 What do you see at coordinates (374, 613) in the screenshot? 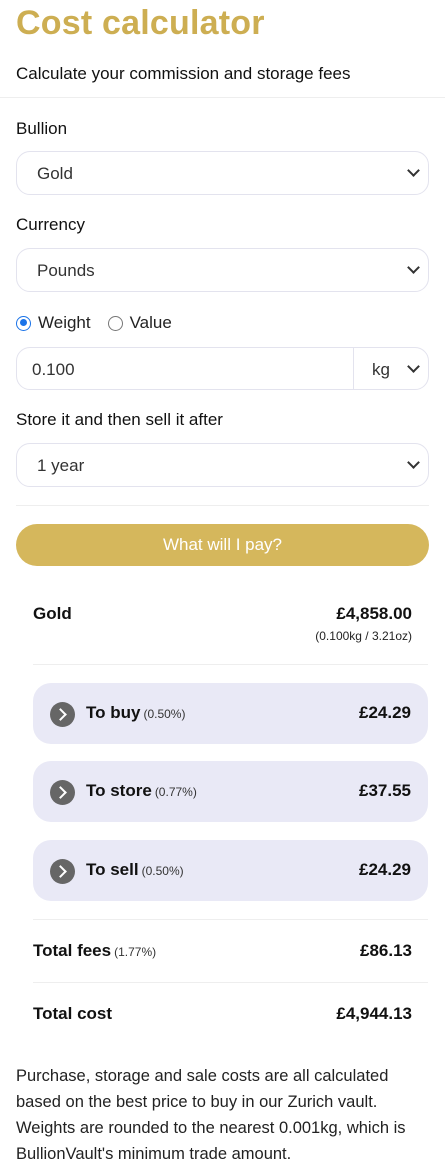
I see `bullion-price: £4,858.00` at bounding box center [374, 613].